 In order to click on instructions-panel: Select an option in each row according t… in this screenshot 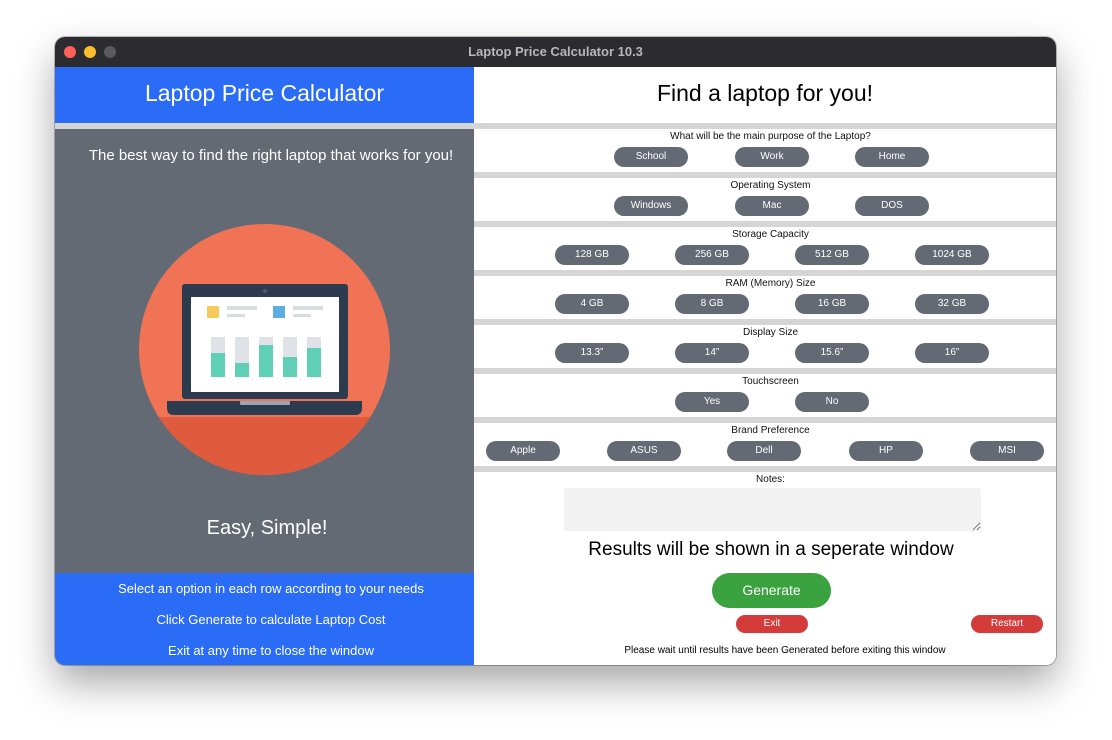, I will do `click(264, 619)`.